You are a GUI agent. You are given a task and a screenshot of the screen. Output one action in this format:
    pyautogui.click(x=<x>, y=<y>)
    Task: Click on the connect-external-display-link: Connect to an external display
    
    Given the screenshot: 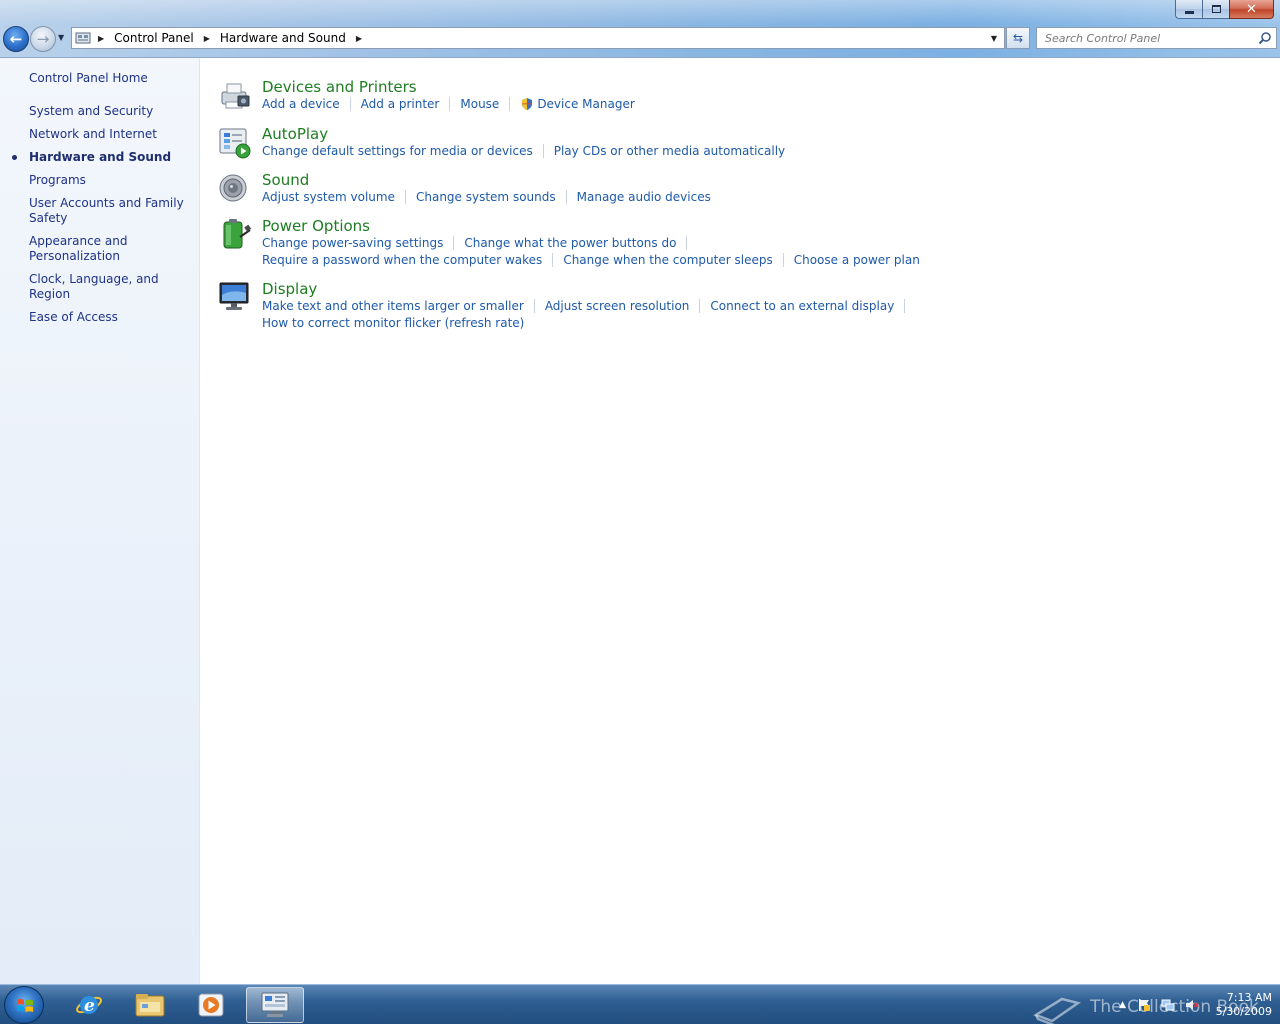 What is the action you would take?
    pyautogui.click(x=802, y=306)
    